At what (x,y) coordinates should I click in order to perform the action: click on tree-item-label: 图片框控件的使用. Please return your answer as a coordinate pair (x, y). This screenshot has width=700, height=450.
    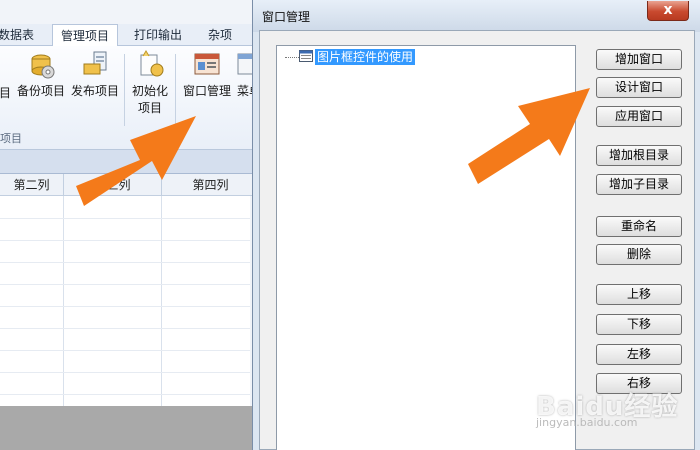
    Looking at the image, I should click on (365, 57).